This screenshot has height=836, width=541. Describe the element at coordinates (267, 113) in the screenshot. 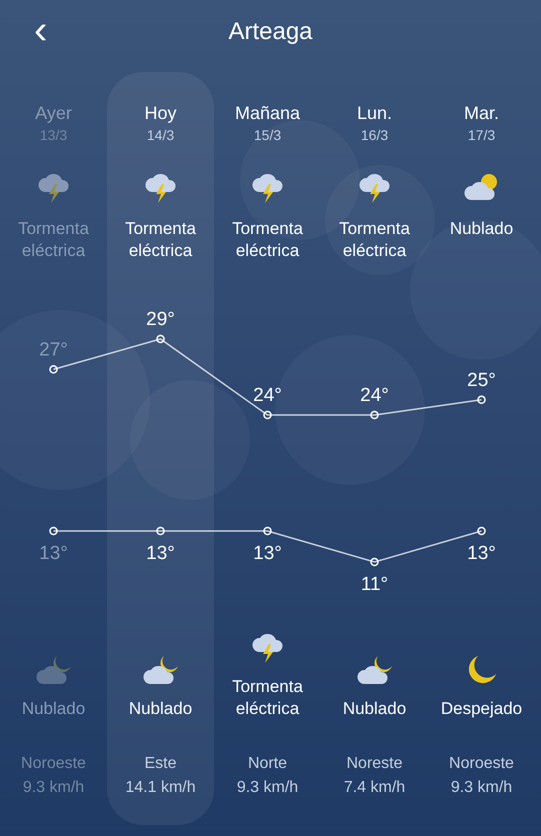

I see `day-name: Mañana` at that location.